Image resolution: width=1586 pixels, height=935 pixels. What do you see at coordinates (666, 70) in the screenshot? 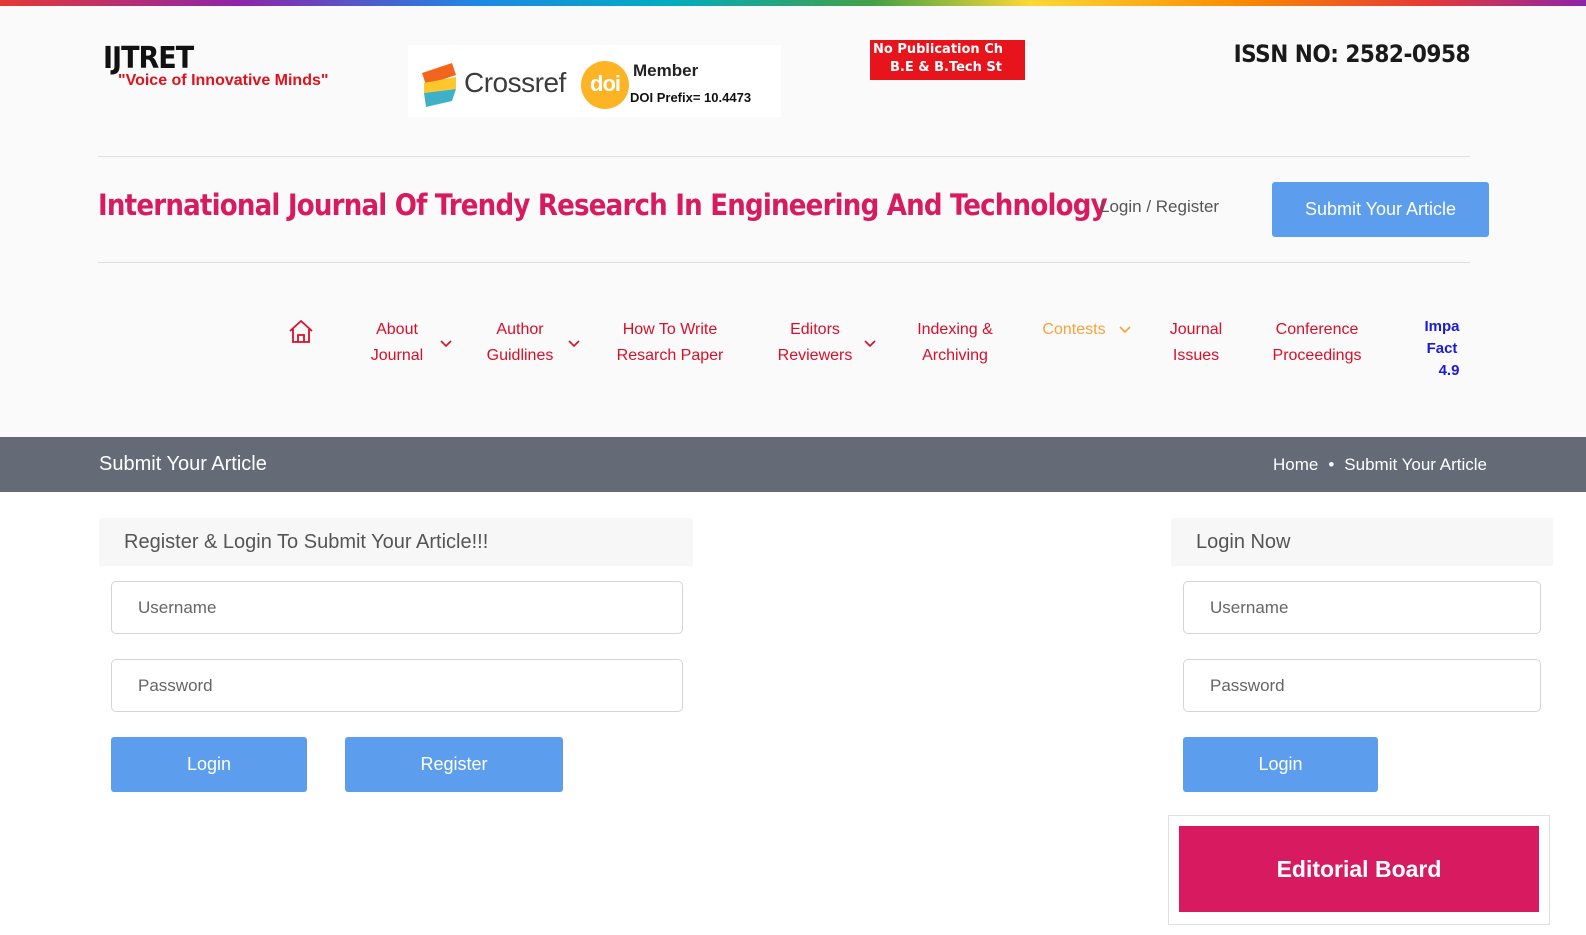
I see `doi-member-label: Member` at bounding box center [666, 70].